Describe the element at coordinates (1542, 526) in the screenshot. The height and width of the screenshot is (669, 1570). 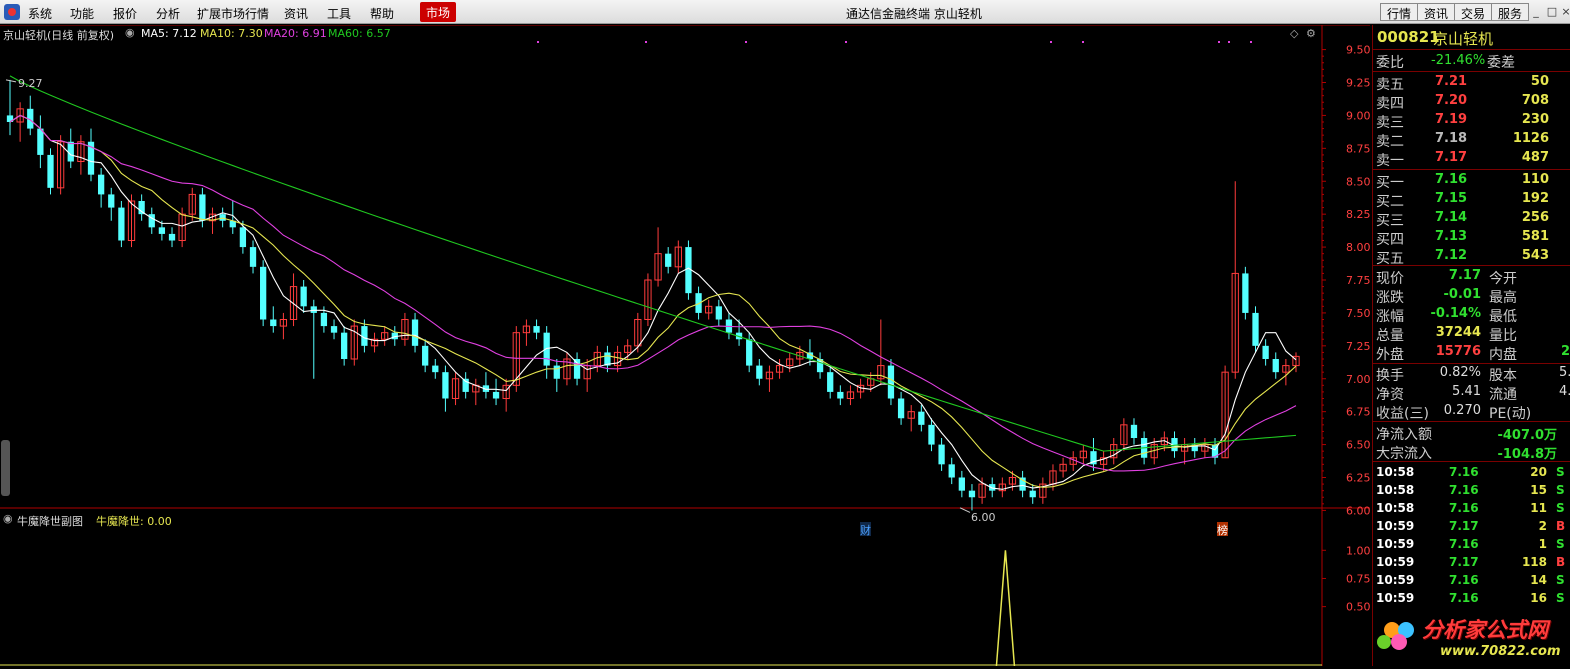
I see `tick-volume: 2` at that location.